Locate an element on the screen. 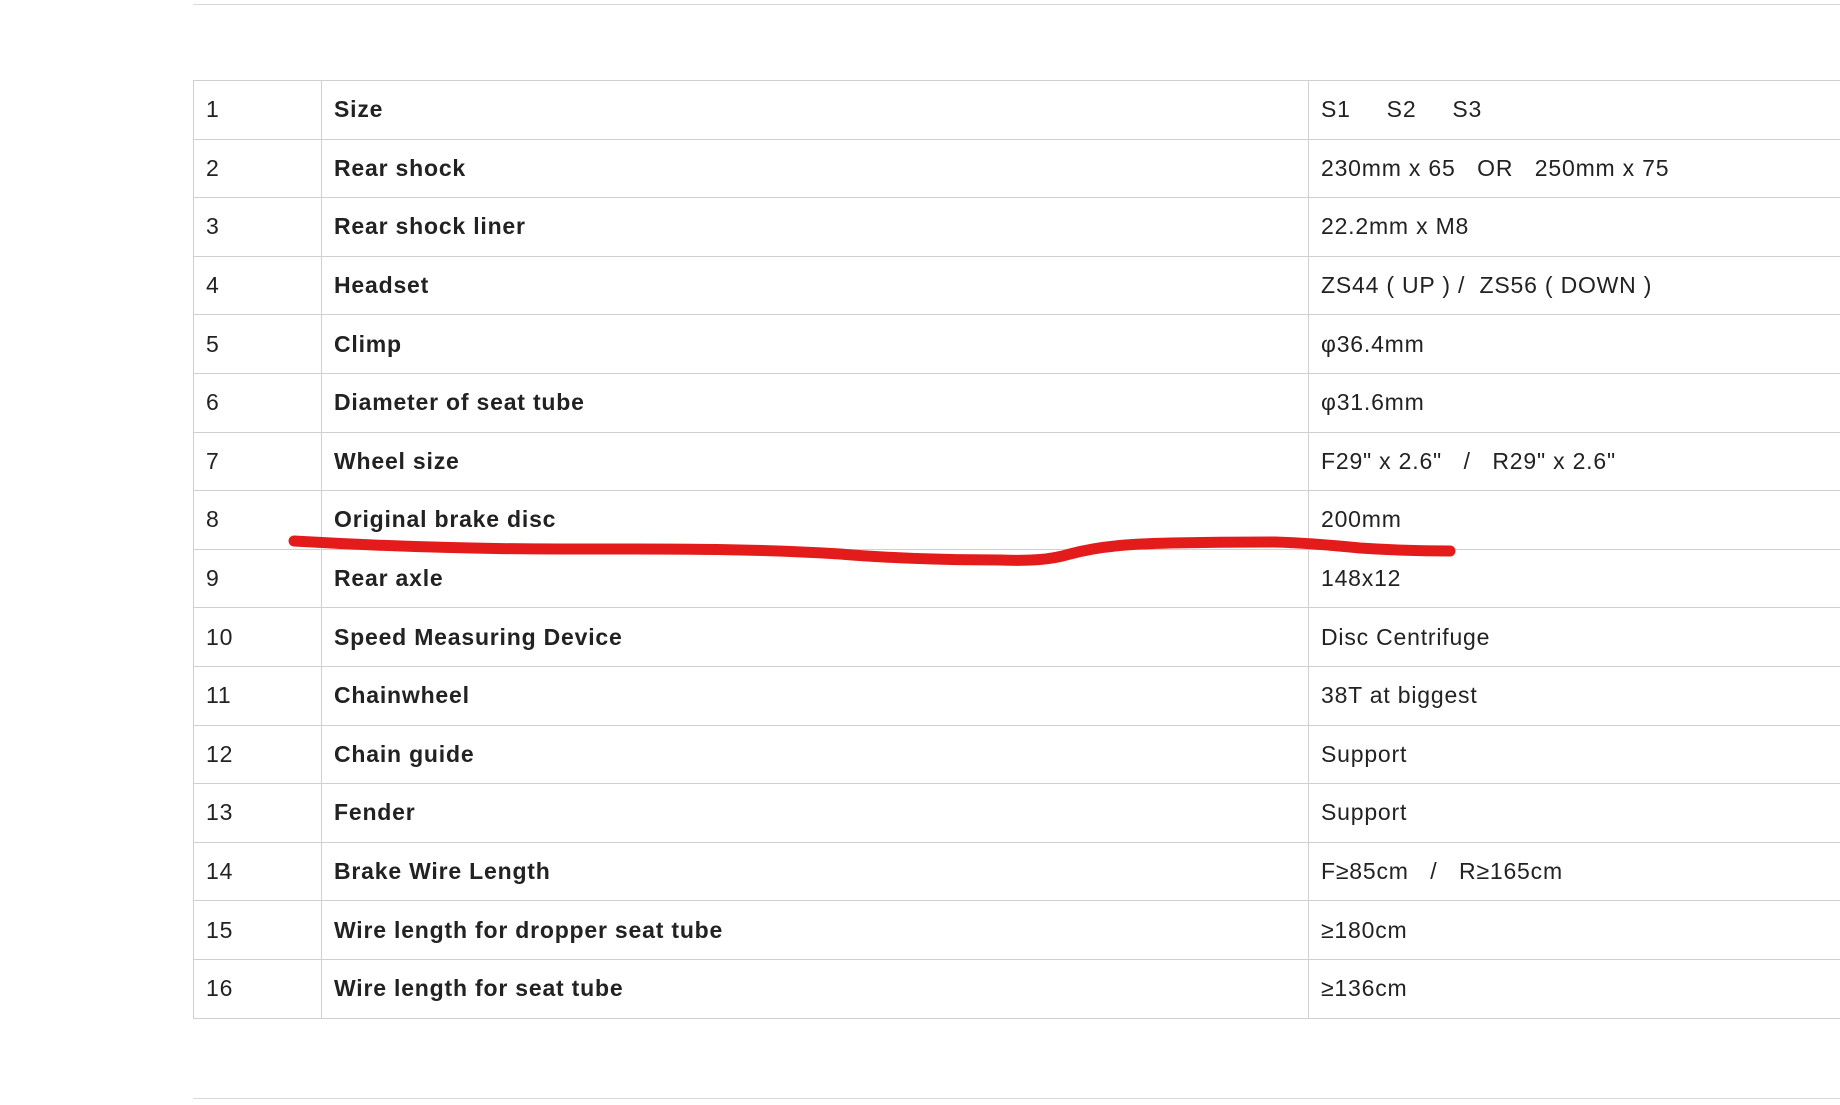  row-number: 6 is located at coordinates (257, 402).